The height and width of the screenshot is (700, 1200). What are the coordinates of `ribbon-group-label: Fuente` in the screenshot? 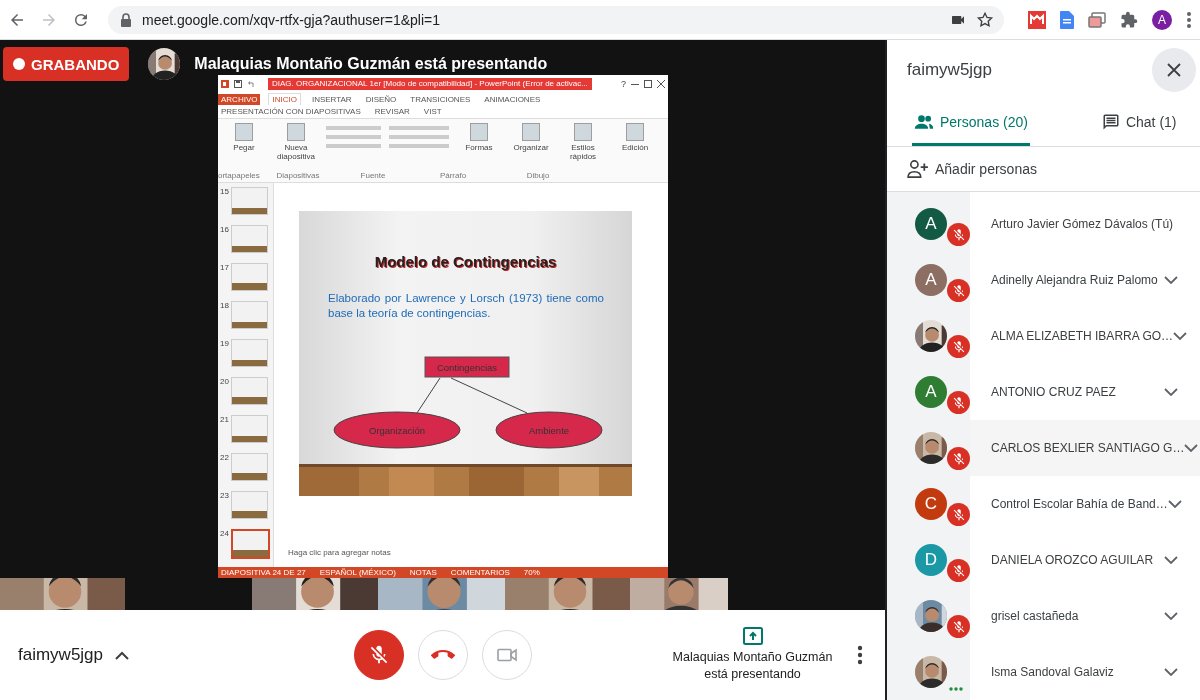 It's located at (373, 175).